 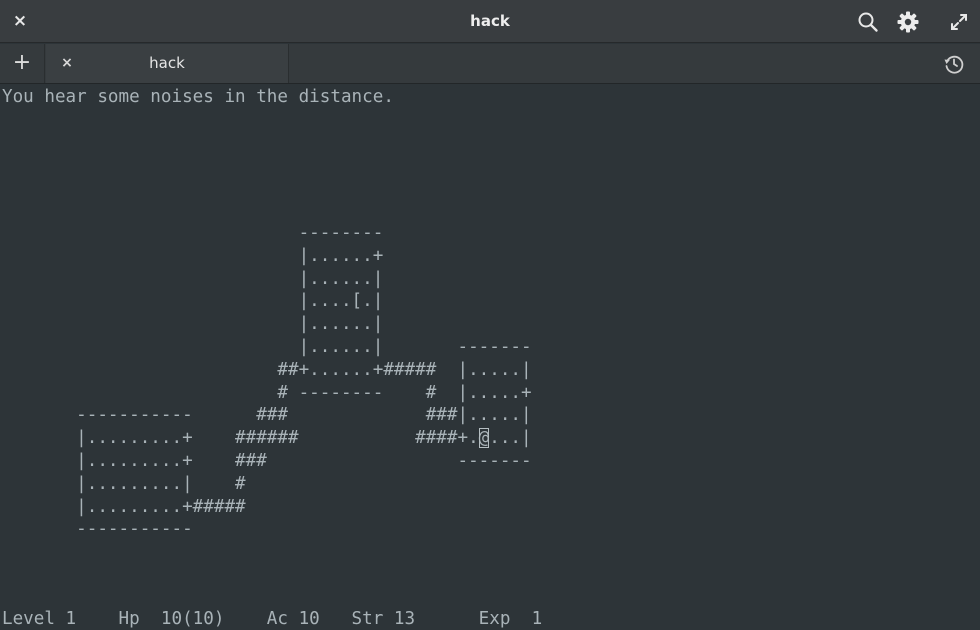 I want to click on map-line-player-row: |.........+ ###### ####+.@...|, so click(x=267, y=438).